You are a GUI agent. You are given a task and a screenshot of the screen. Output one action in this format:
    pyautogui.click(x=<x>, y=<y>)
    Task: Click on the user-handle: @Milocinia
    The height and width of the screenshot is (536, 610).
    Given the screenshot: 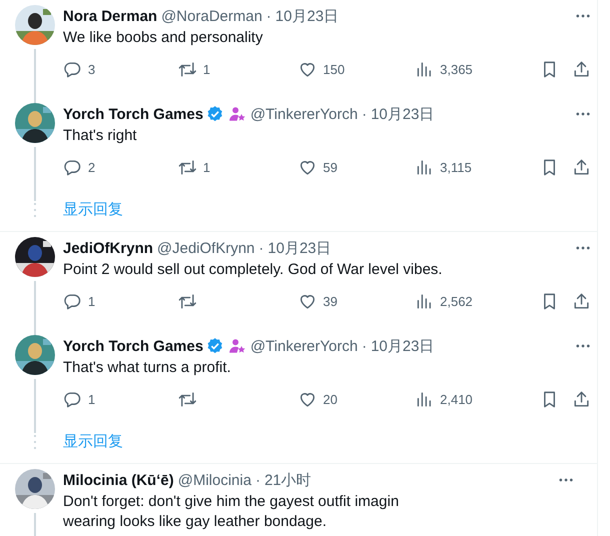 What is the action you would take?
    pyautogui.click(x=215, y=480)
    